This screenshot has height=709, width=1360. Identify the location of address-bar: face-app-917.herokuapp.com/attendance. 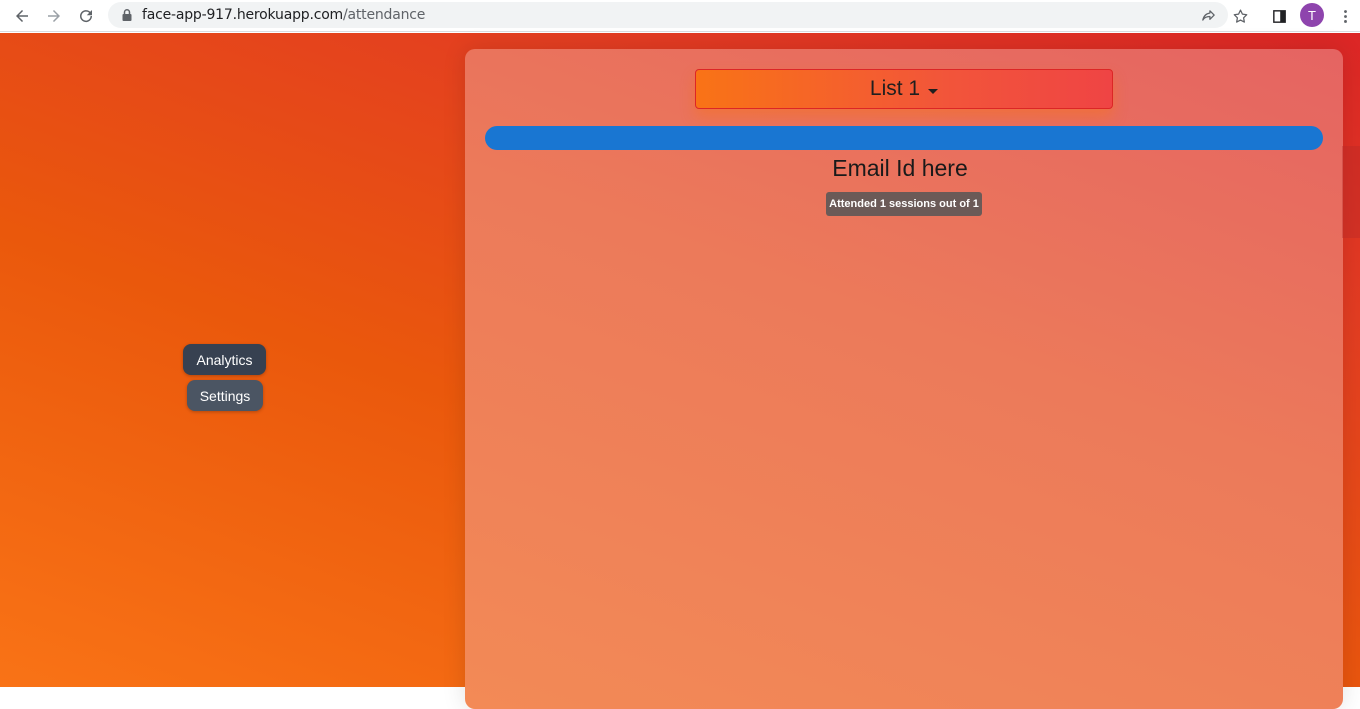
(668, 15).